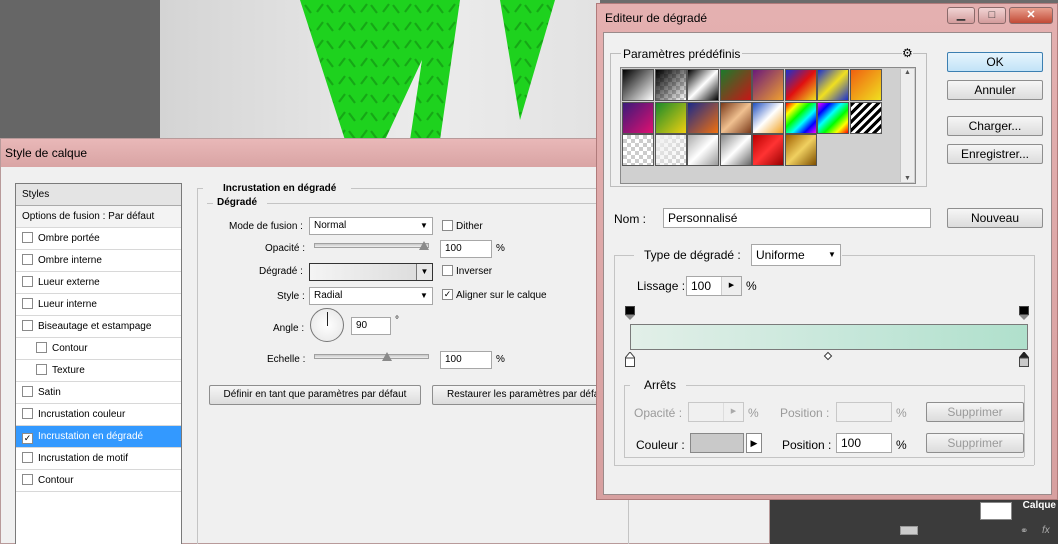 The height and width of the screenshot is (544, 1058). What do you see at coordinates (1046, 530) in the screenshot?
I see `fx-icon: fx` at bounding box center [1046, 530].